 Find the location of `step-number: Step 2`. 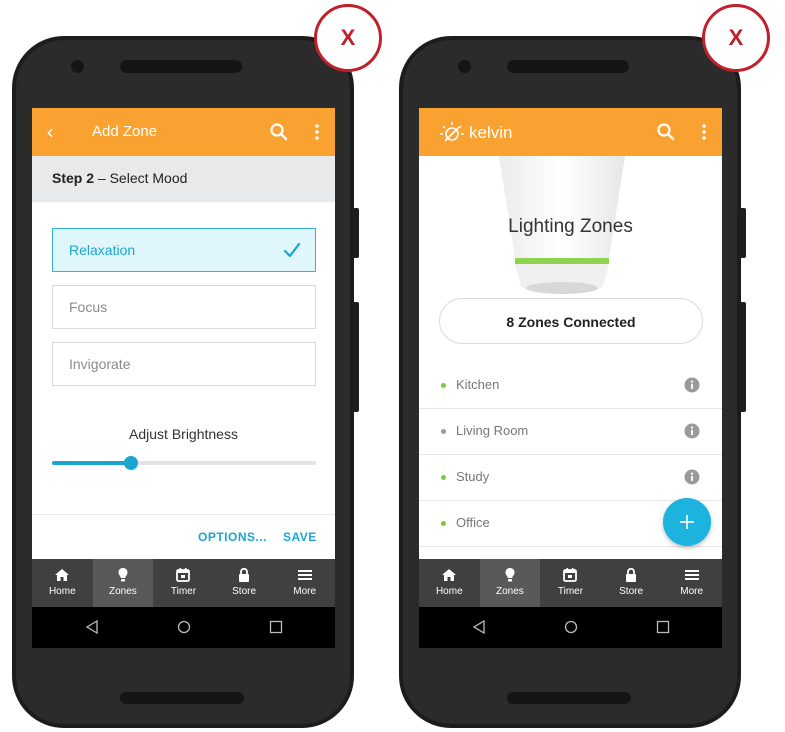

step-number: Step 2 is located at coordinates (73, 178).